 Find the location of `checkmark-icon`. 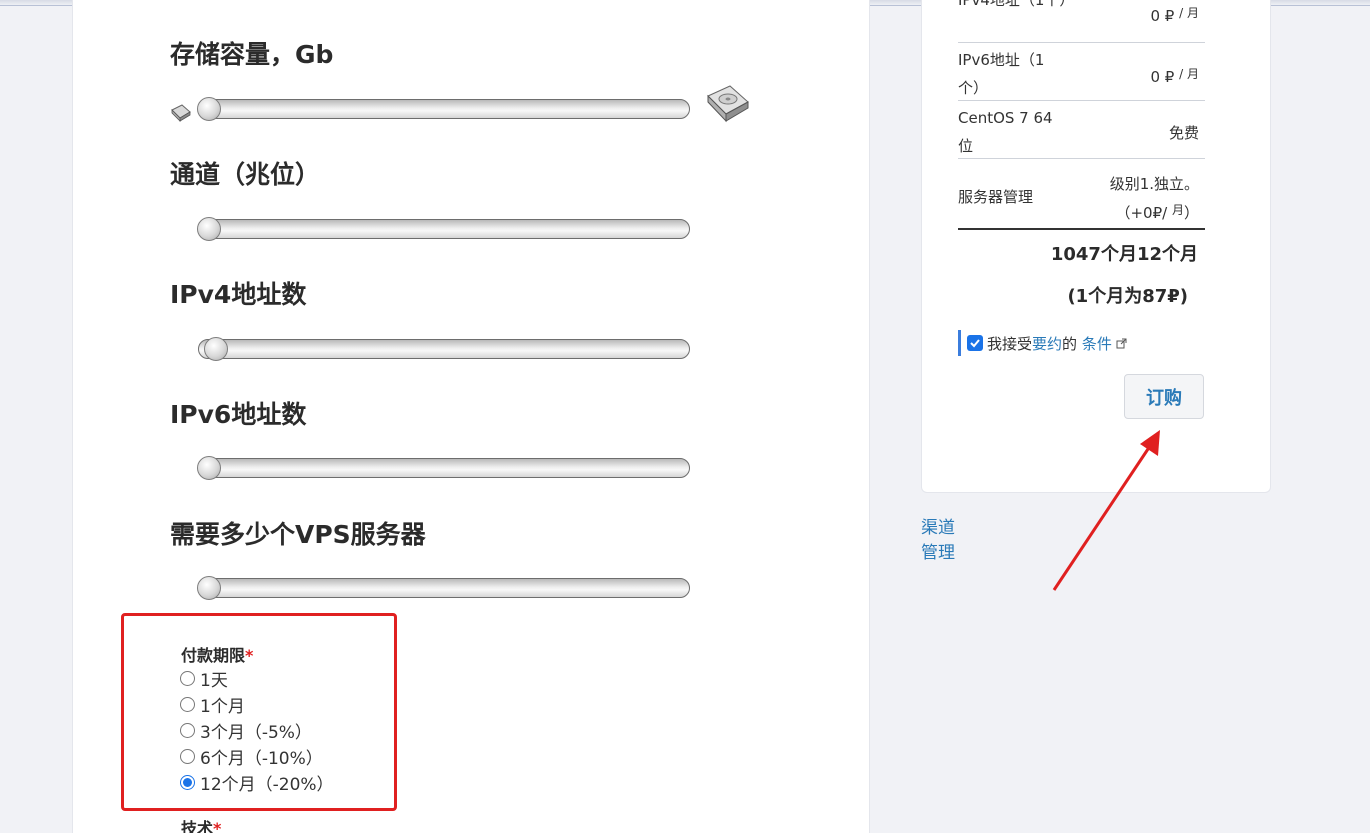

checkmark-icon is located at coordinates (975, 343).